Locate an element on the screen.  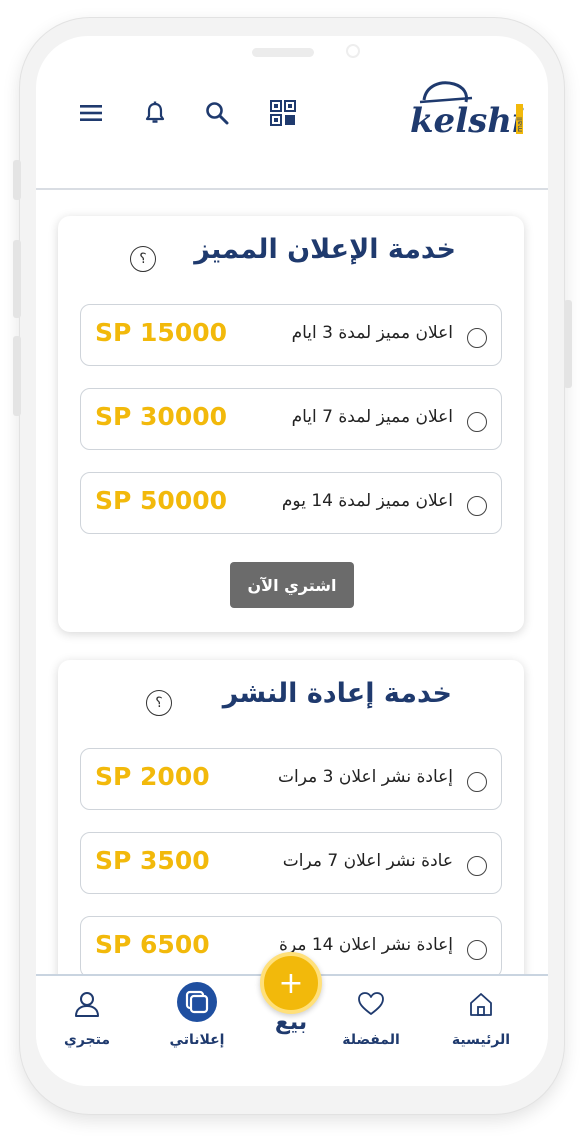
option-price: SP 6500 is located at coordinates (152, 944).